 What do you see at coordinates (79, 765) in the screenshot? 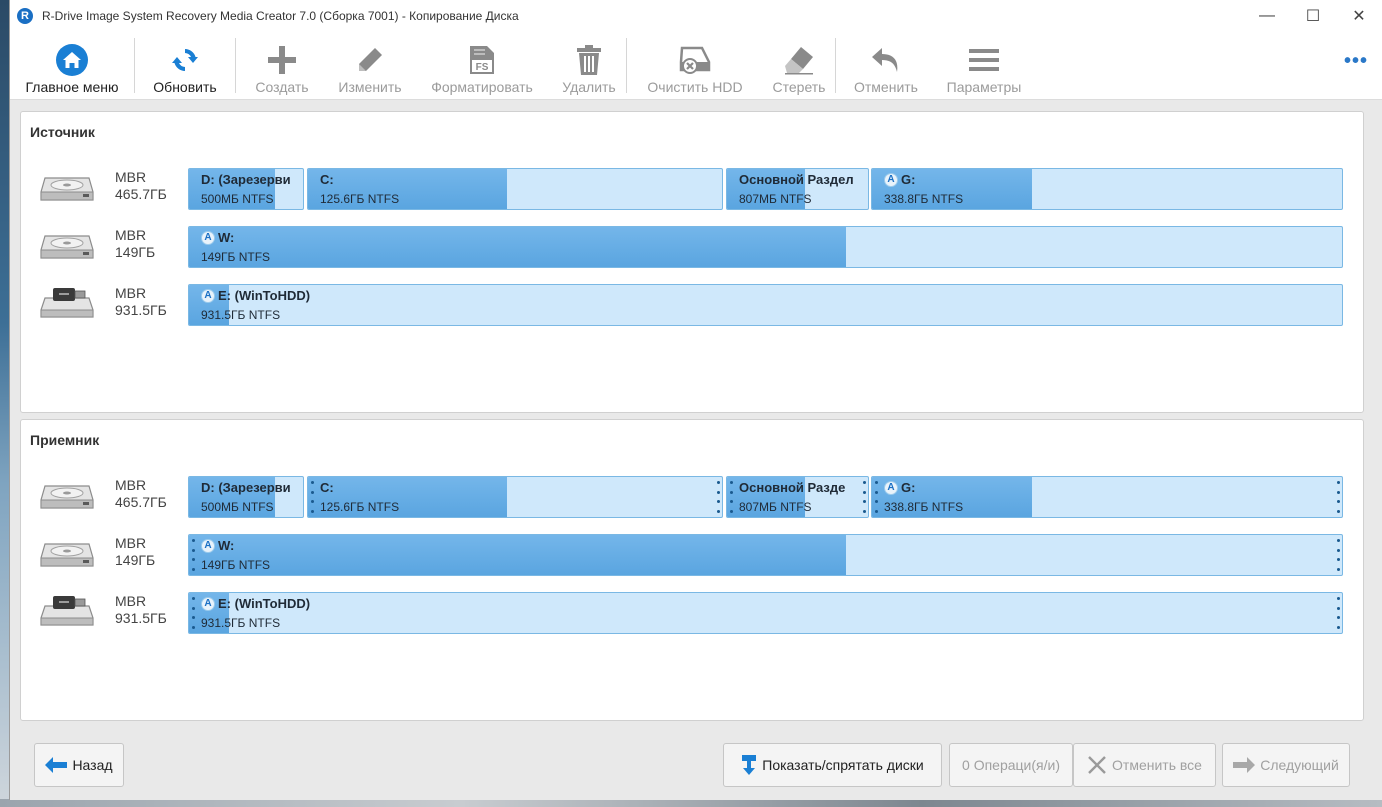
I see `back-button: Назад` at bounding box center [79, 765].